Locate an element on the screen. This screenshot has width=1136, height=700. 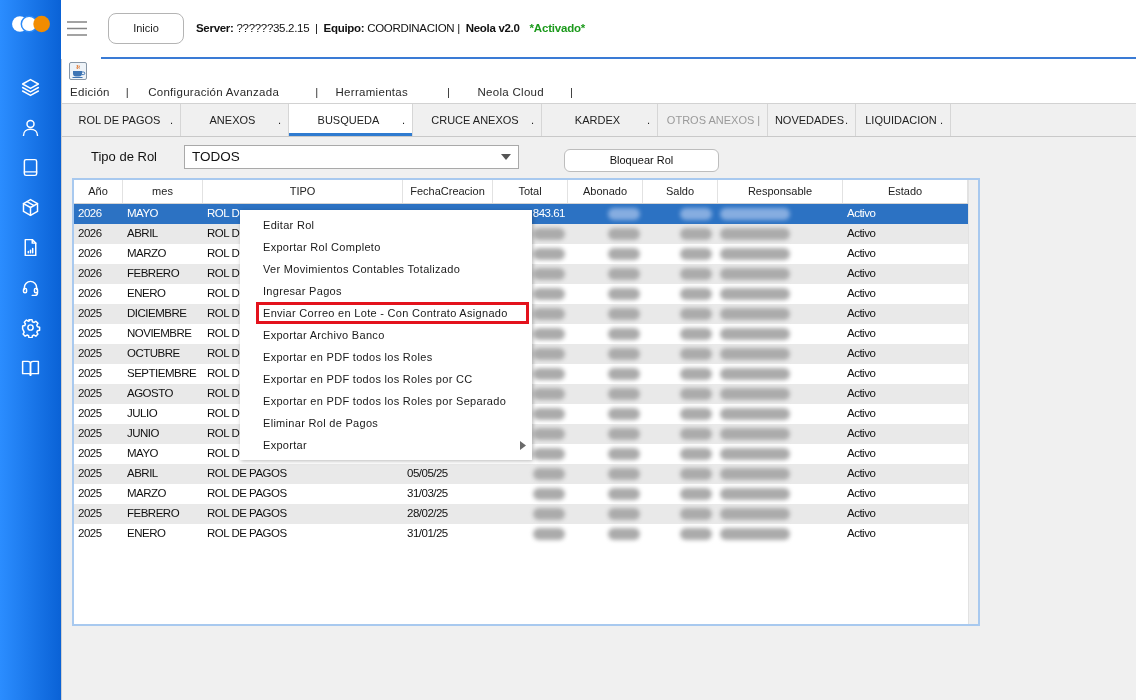
table-cell-text: 31/03/25 is located at coordinates (427, 494).